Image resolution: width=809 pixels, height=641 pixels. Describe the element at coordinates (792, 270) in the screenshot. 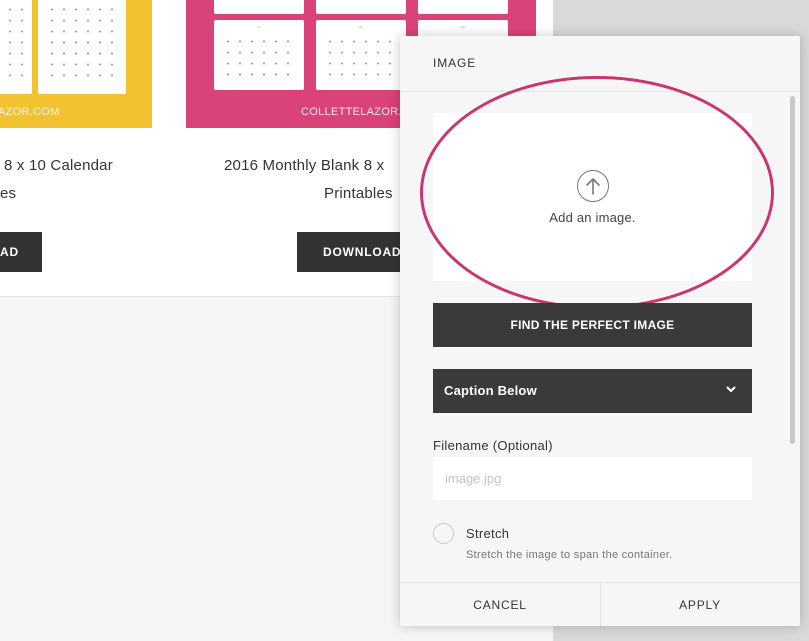

I see `dialog-scrollbar-thumb` at that location.